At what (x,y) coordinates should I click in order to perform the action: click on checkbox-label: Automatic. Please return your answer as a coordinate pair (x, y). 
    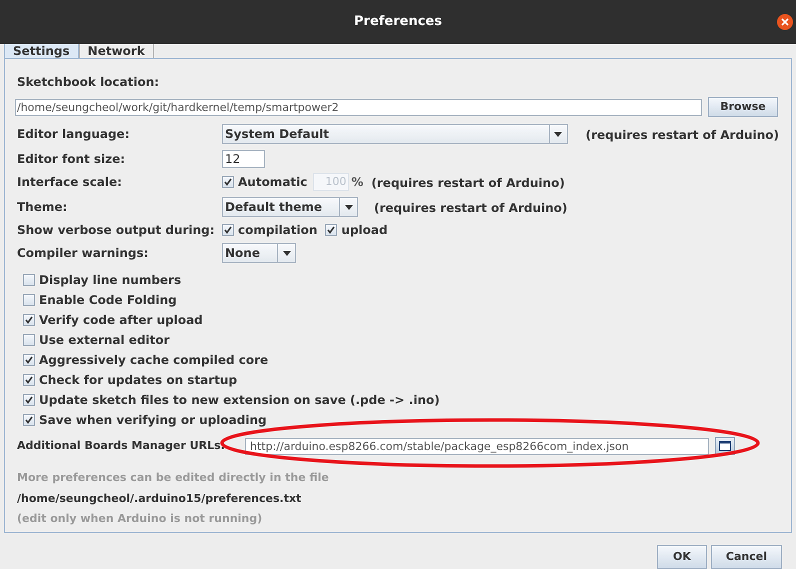
    Looking at the image, I should click on (273, 182).